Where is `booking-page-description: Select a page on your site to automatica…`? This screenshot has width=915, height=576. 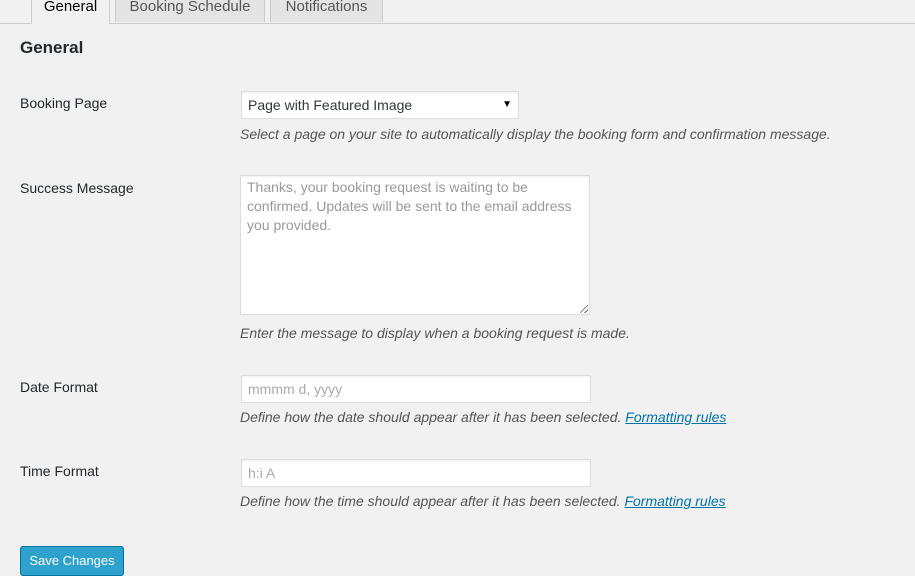
booking-page-description: Select a page on your site to automatica… is located at coordinates (535, 134).